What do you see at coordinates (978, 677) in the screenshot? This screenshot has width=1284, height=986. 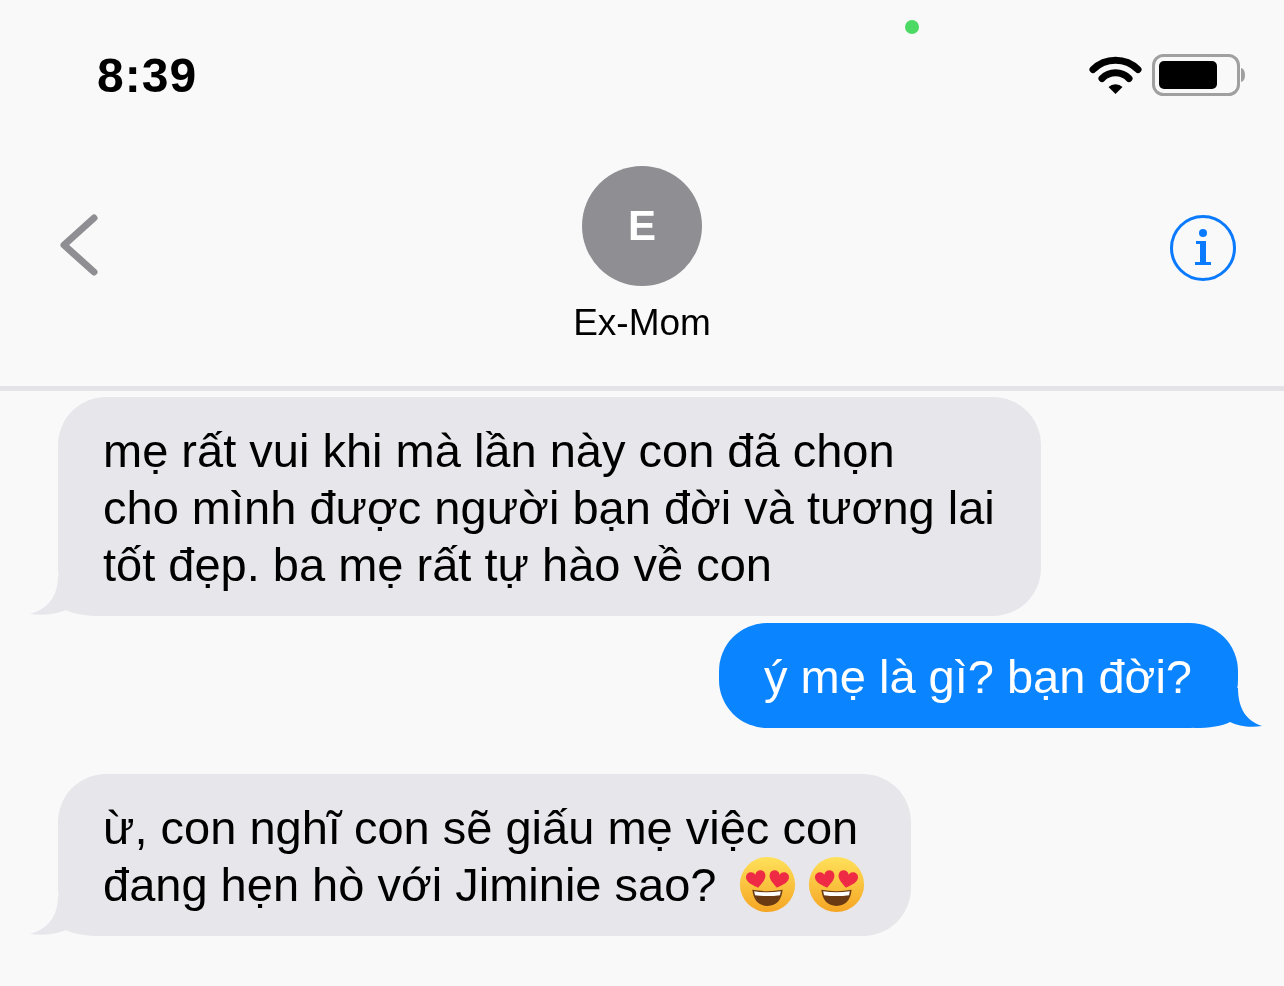 I see `message-text: ý mẹ là gì? bạn đời?` at bounding box center [978, 677].